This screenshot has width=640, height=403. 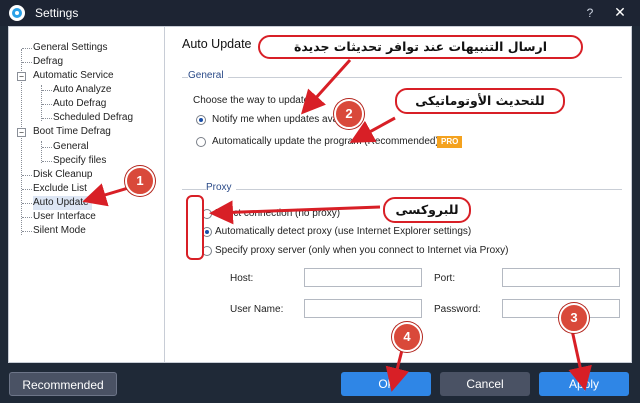 I want to click on app-logo-icon, so click(x=17, y=13).